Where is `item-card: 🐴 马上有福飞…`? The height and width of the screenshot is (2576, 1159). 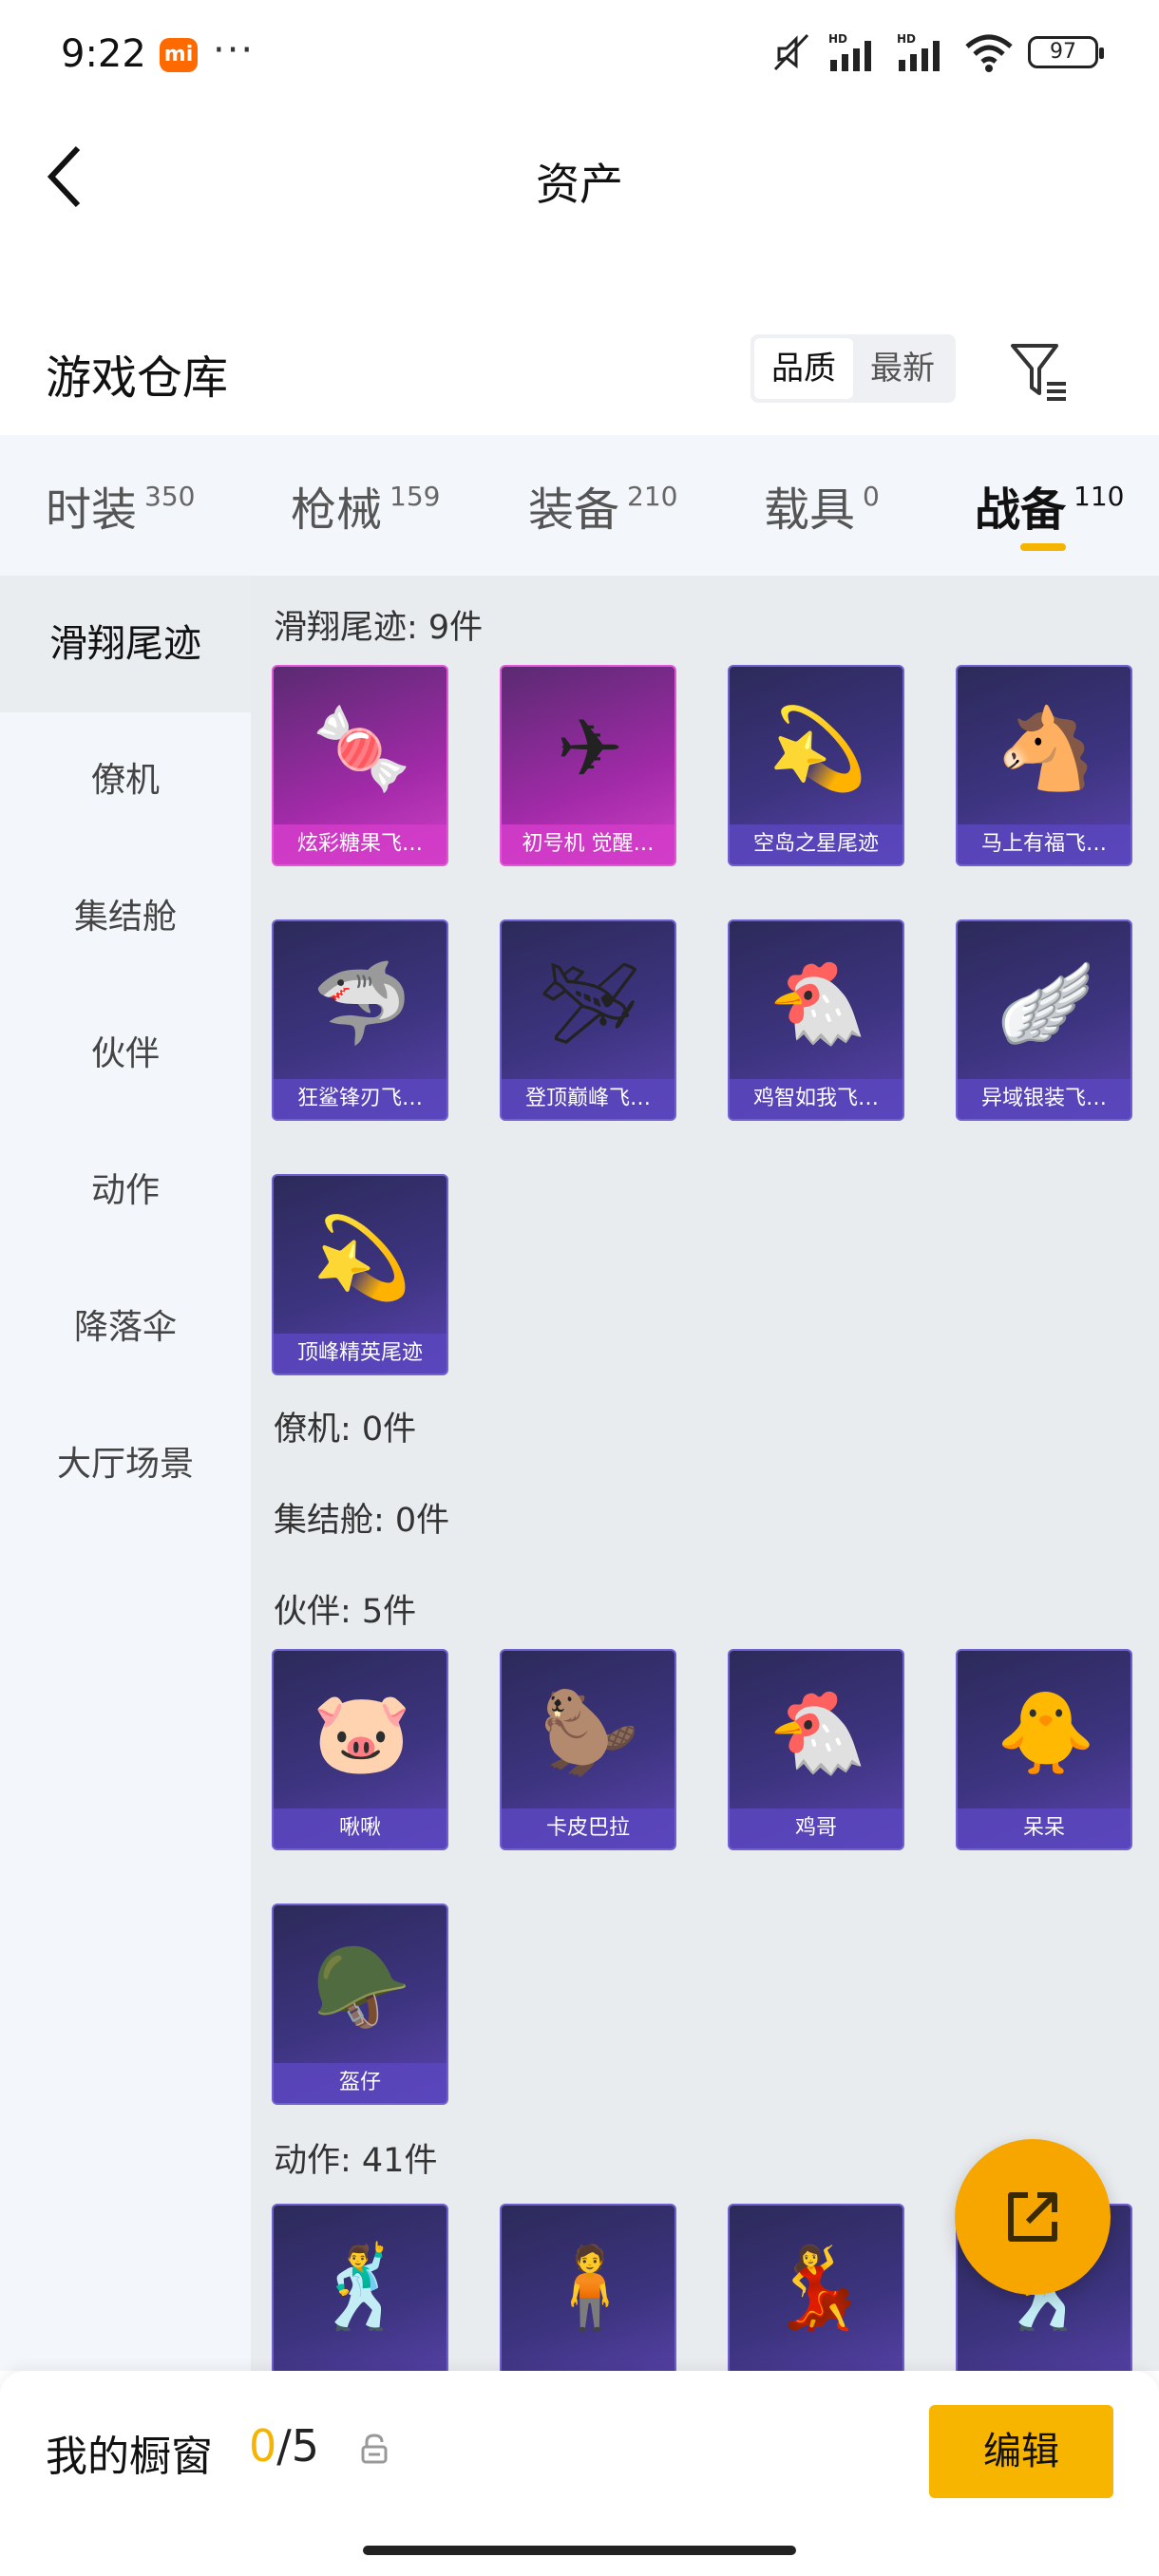
item-card: 🐴 马上有福飞… is located at coordinates (1044, 765).